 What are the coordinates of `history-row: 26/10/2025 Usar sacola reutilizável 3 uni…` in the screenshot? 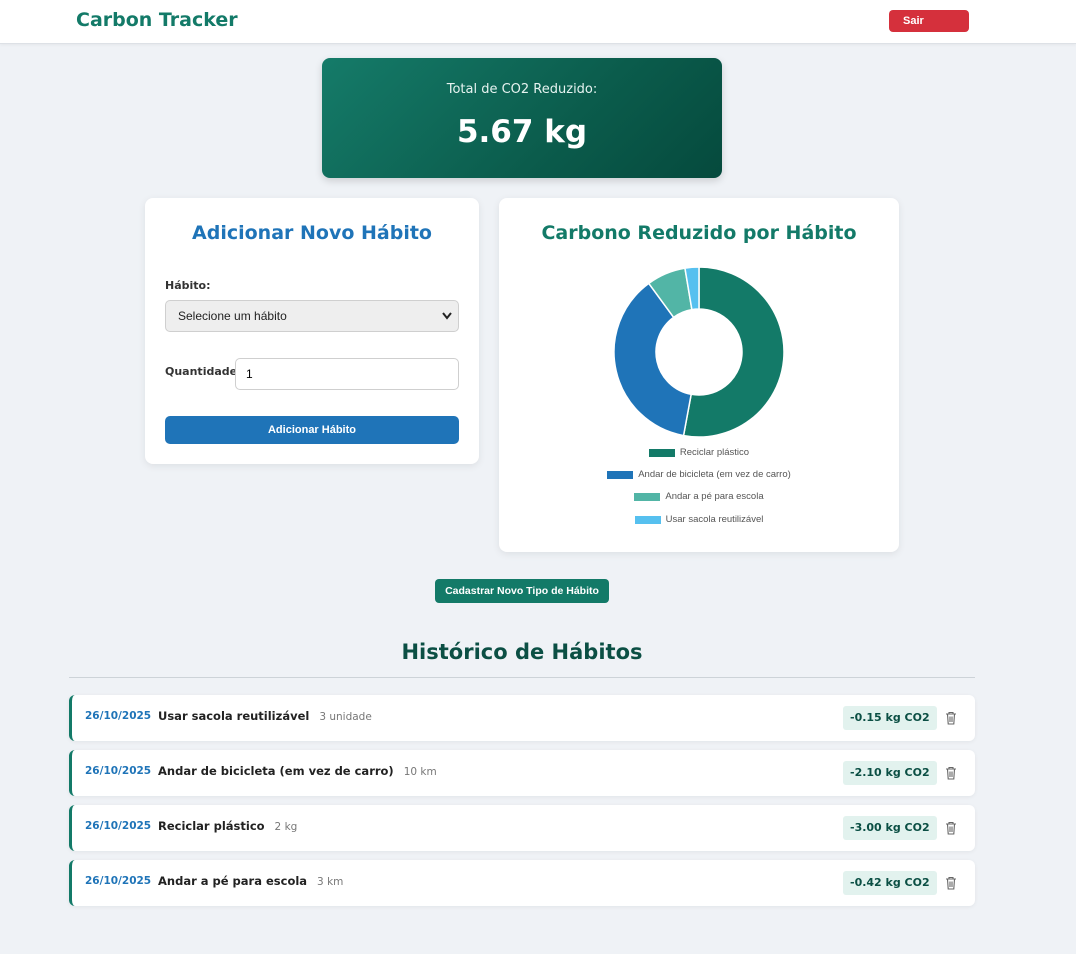 It's located at (522, 718).